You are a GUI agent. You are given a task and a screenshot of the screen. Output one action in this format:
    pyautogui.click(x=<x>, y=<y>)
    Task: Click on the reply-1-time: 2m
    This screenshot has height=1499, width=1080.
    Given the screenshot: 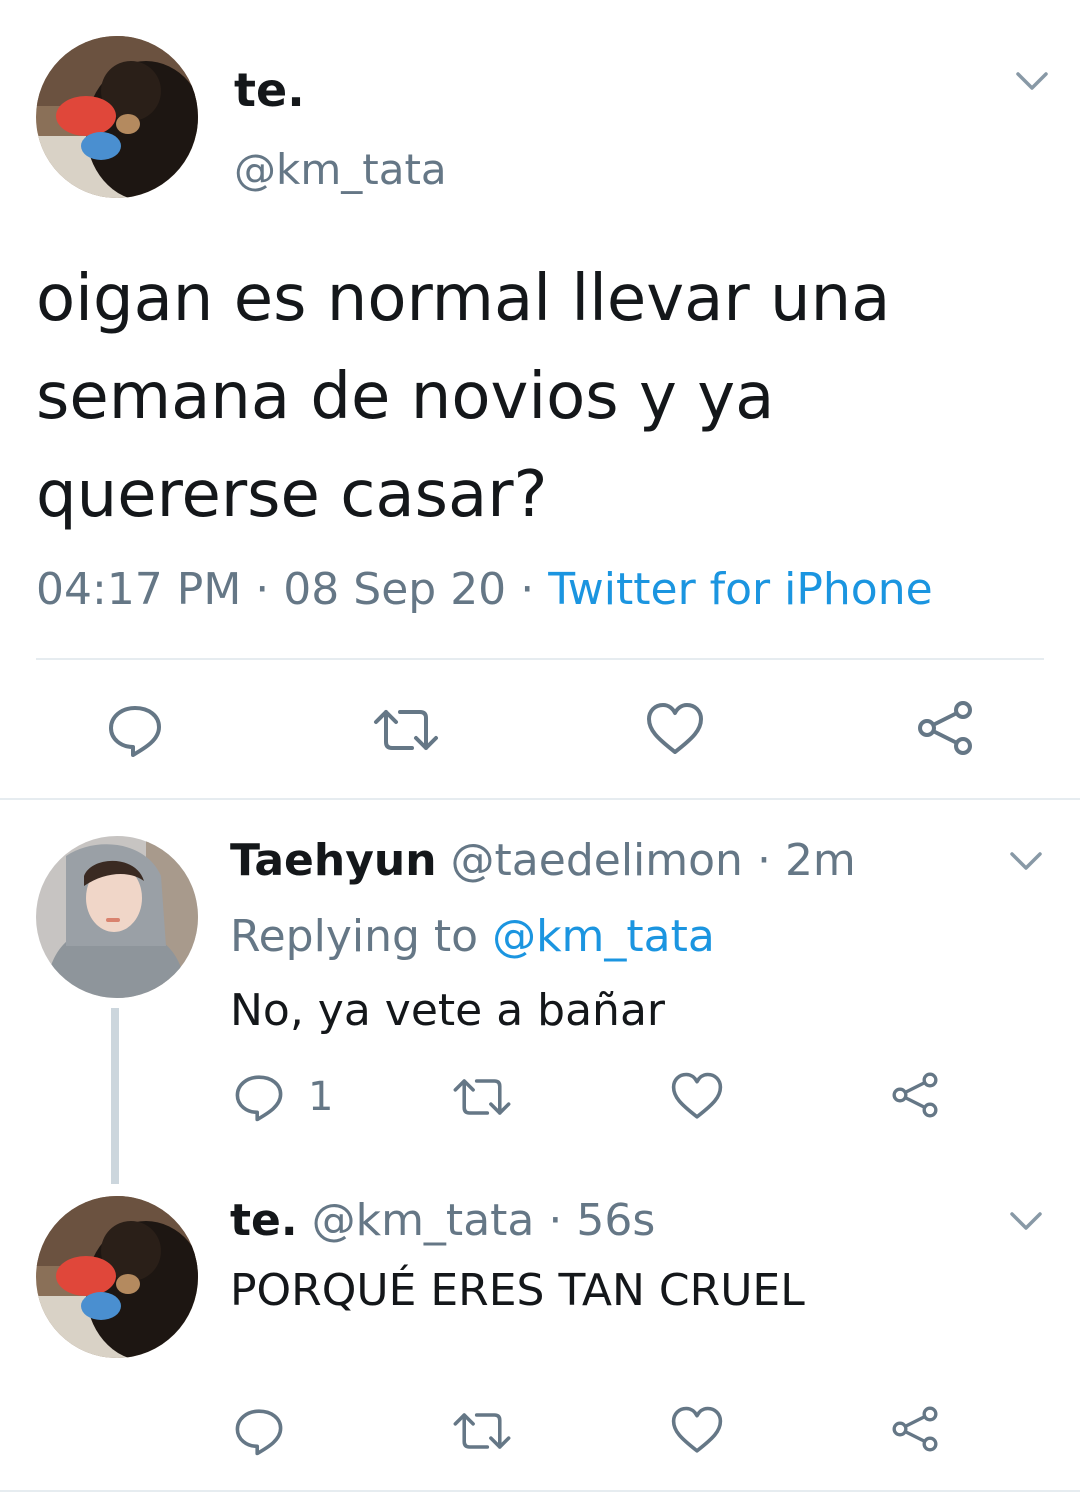 What is the action you would take?
    pyautogui.click(x=820, y=860)
    